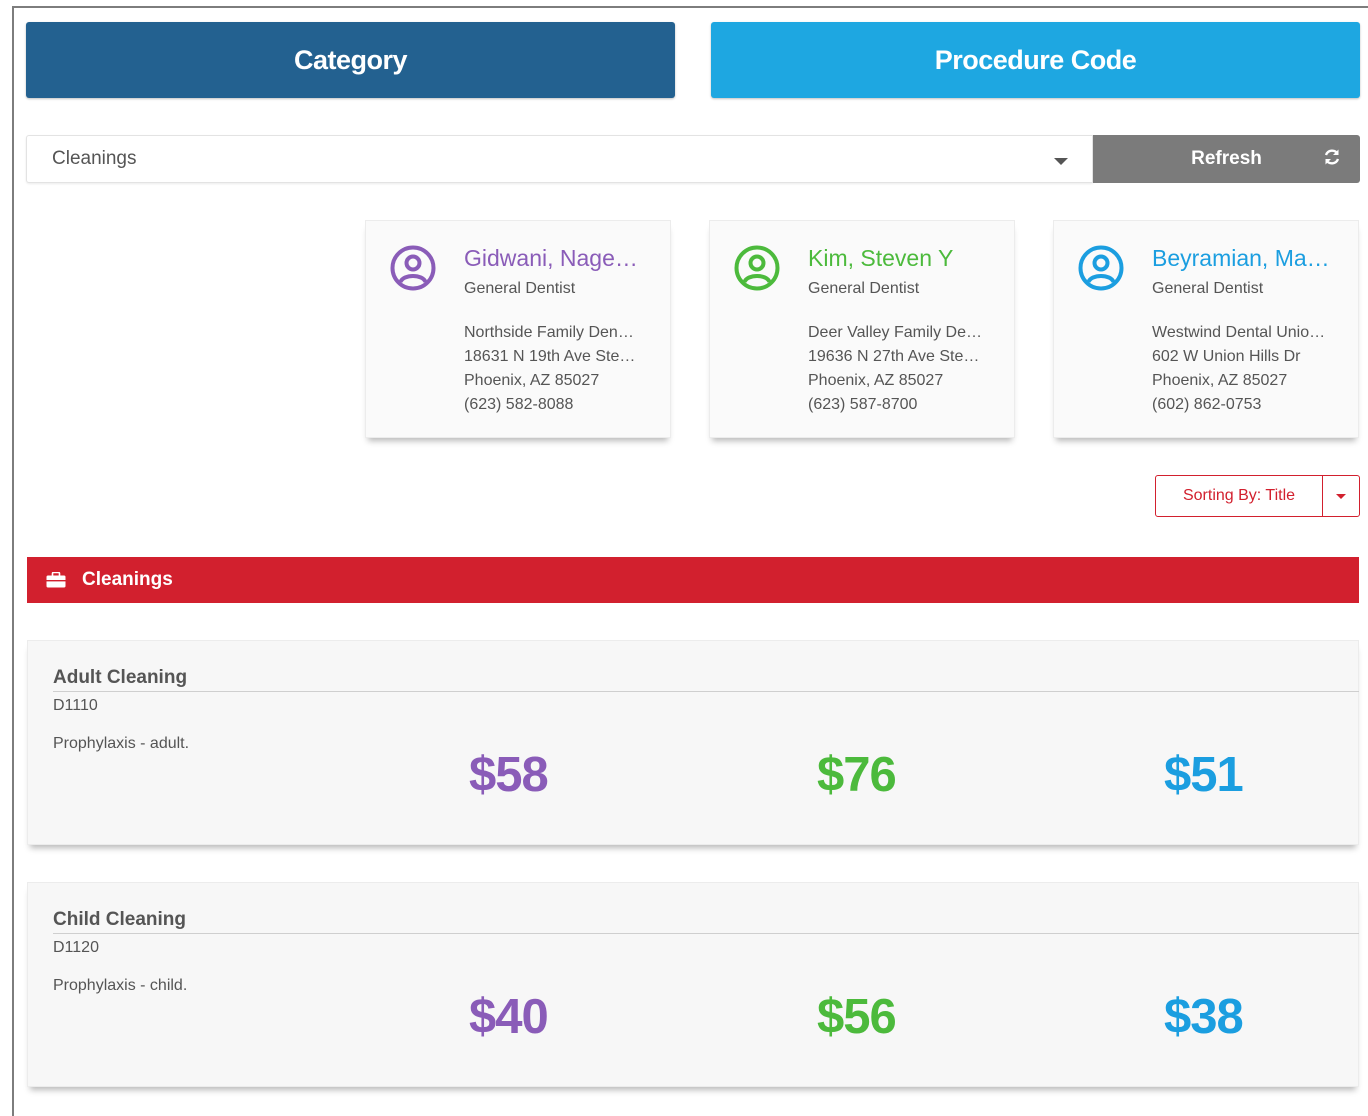 The height and width of the screenshot is (1116, 1368). What do you see at coordinates (559, 159) in the screenshot?
I see `category-select: Cleanings` at bounding box center [559, 159].